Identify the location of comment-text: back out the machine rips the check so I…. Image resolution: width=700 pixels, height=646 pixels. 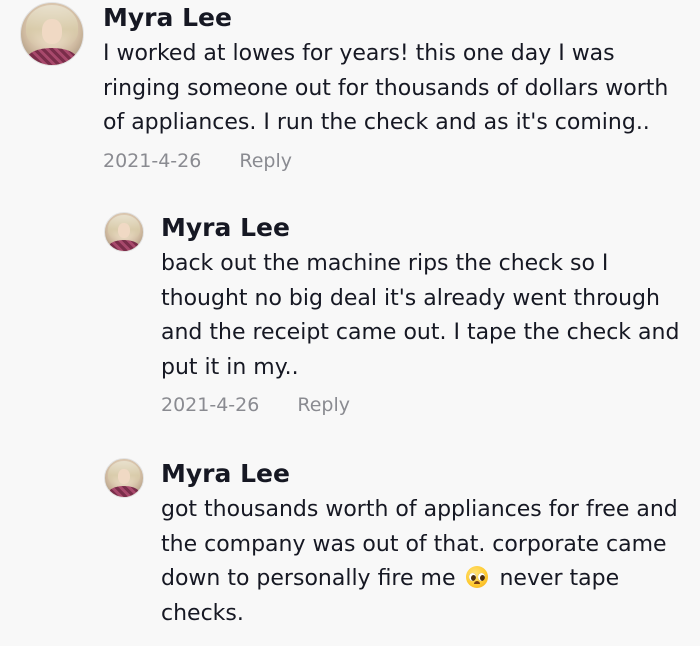
(420, 315).